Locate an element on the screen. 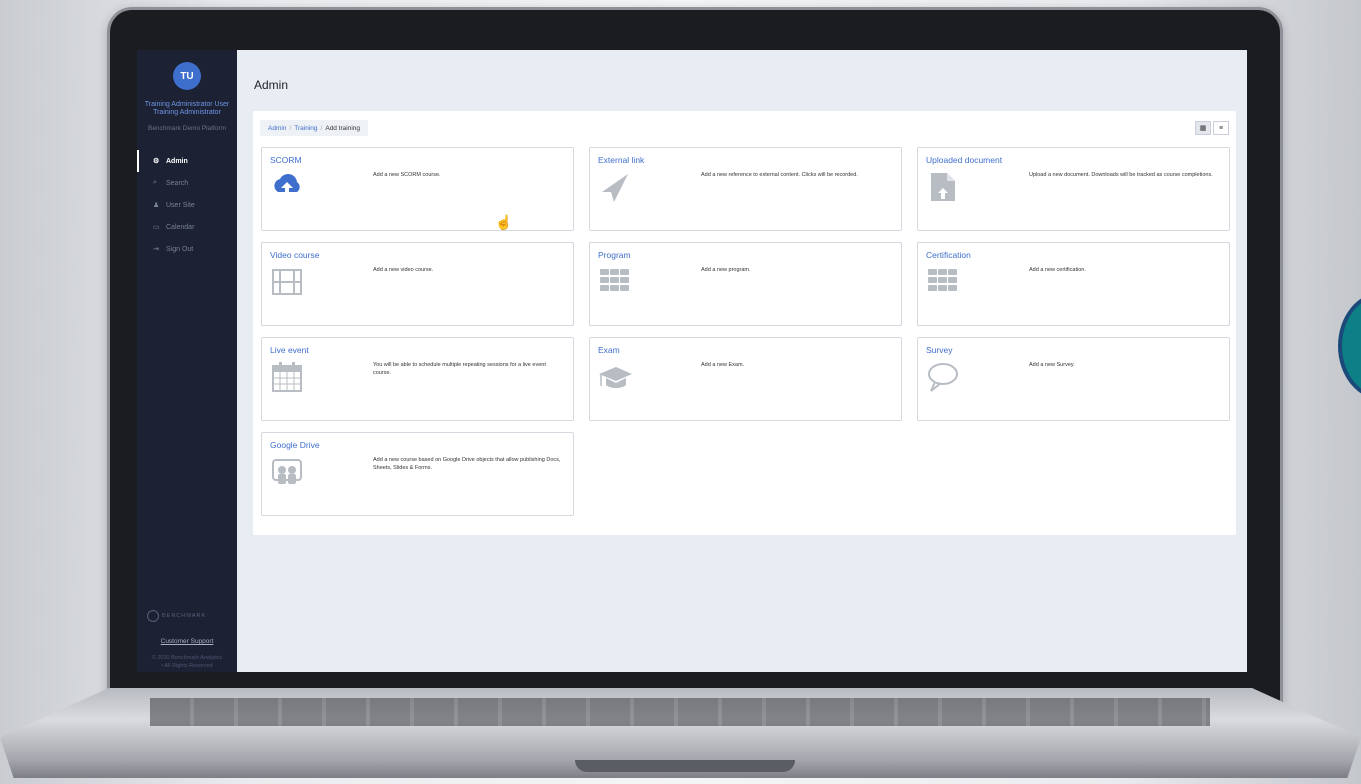 Image resolution: width=1361 pixels, height=784 pixels. card-description: Add a new Survey. is located at coordinates (1052, 365).